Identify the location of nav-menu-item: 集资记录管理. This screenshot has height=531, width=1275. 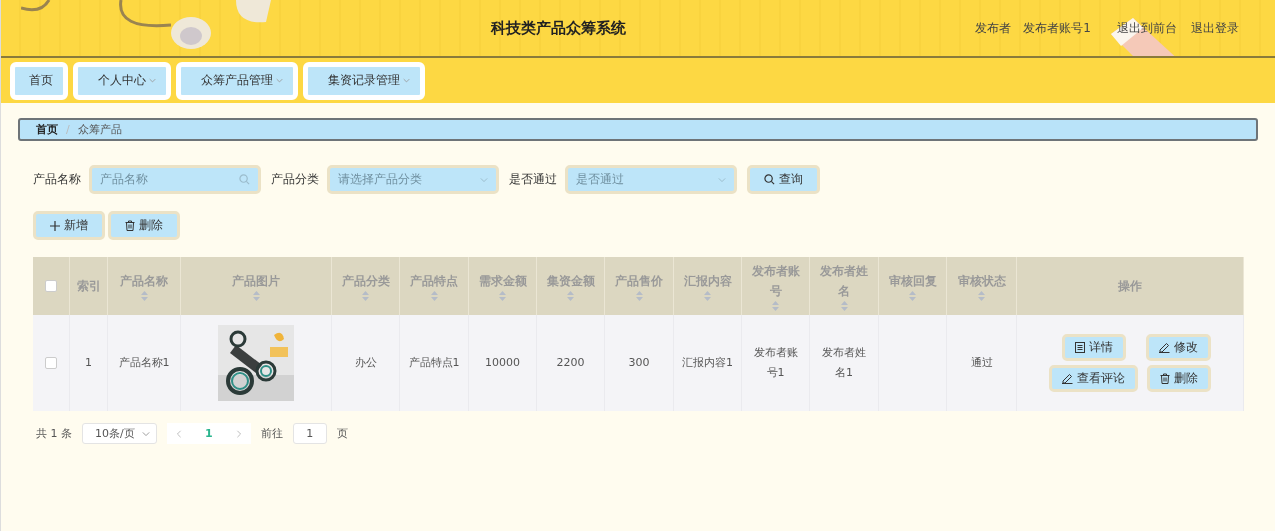
(364, 80).